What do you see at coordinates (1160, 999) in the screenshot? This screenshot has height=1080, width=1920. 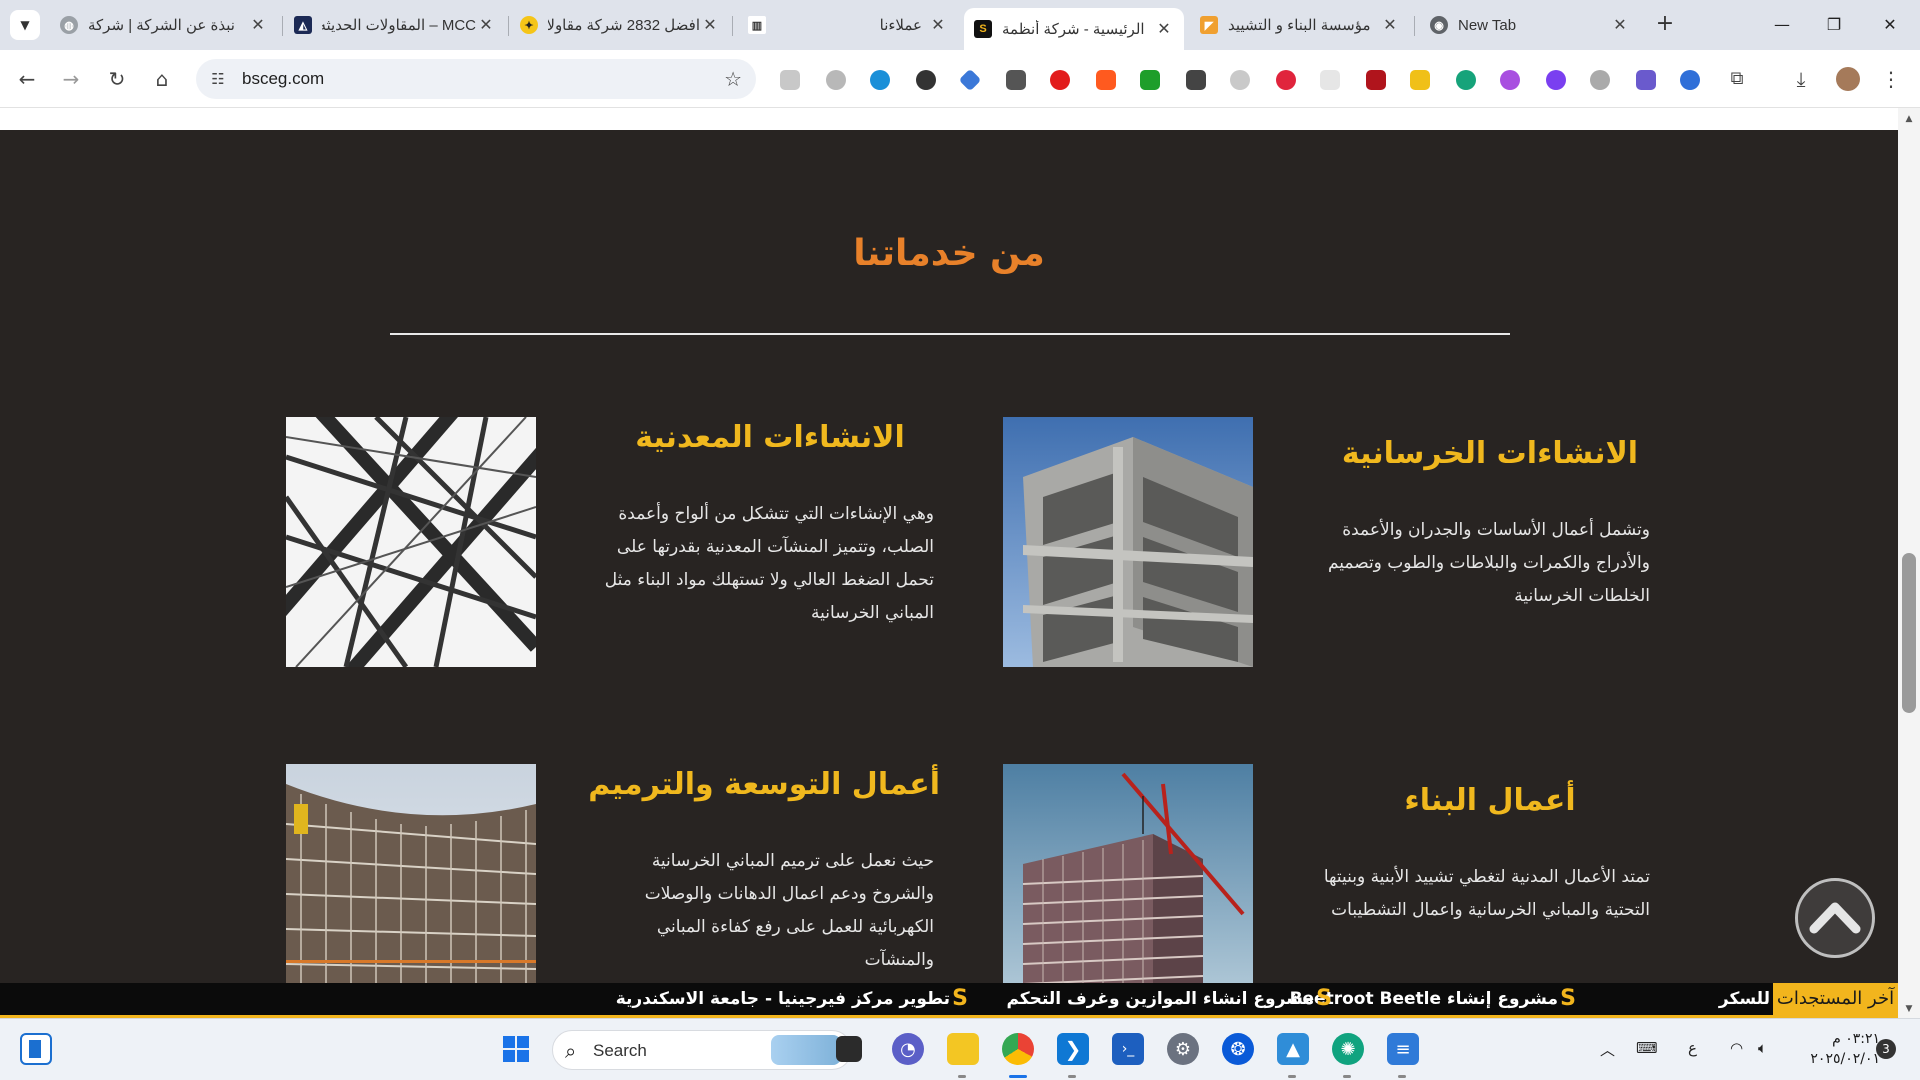 I see `ticker-item-text: مشروع انشاء الموازين وغرف التحكم` at bounding box center [1160, 999].